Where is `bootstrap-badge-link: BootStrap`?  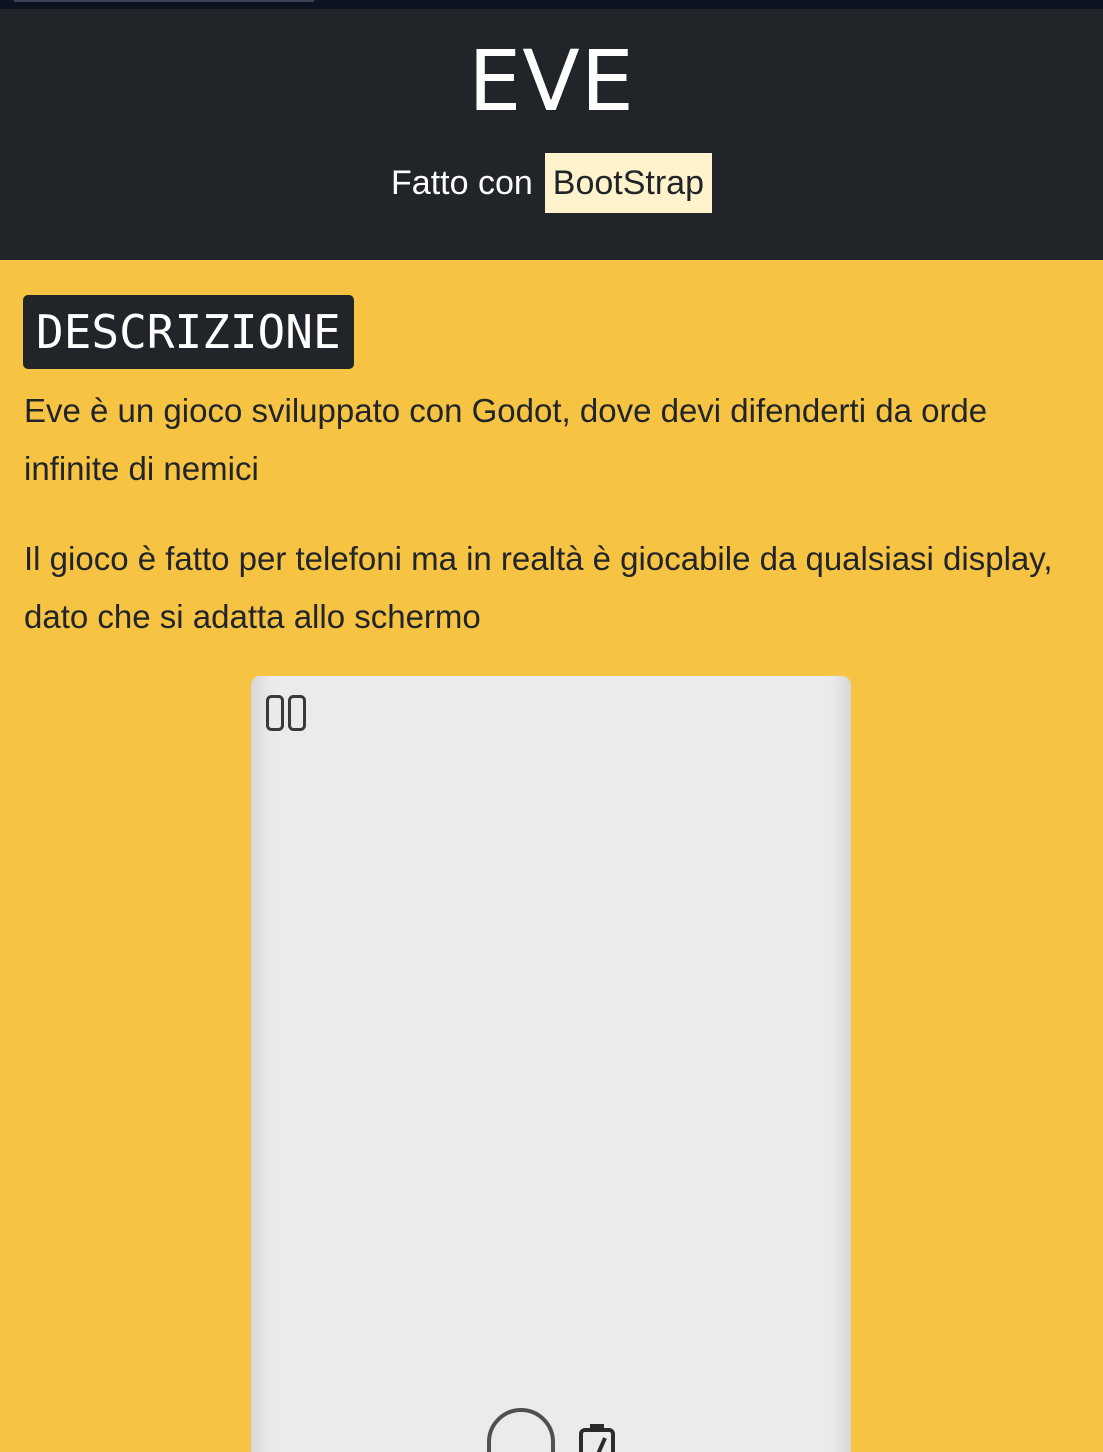
bootstrap-badge-link: BootStrap is located at coordinates (628, 183).